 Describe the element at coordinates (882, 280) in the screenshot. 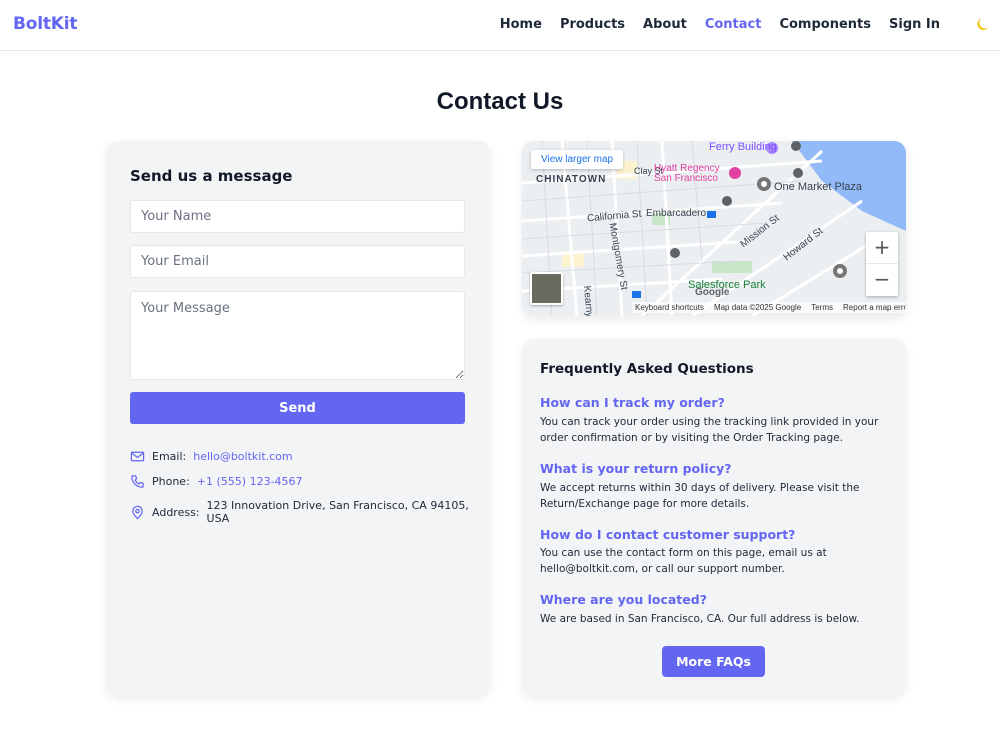

I see `zoom-out-button: −` at that location.